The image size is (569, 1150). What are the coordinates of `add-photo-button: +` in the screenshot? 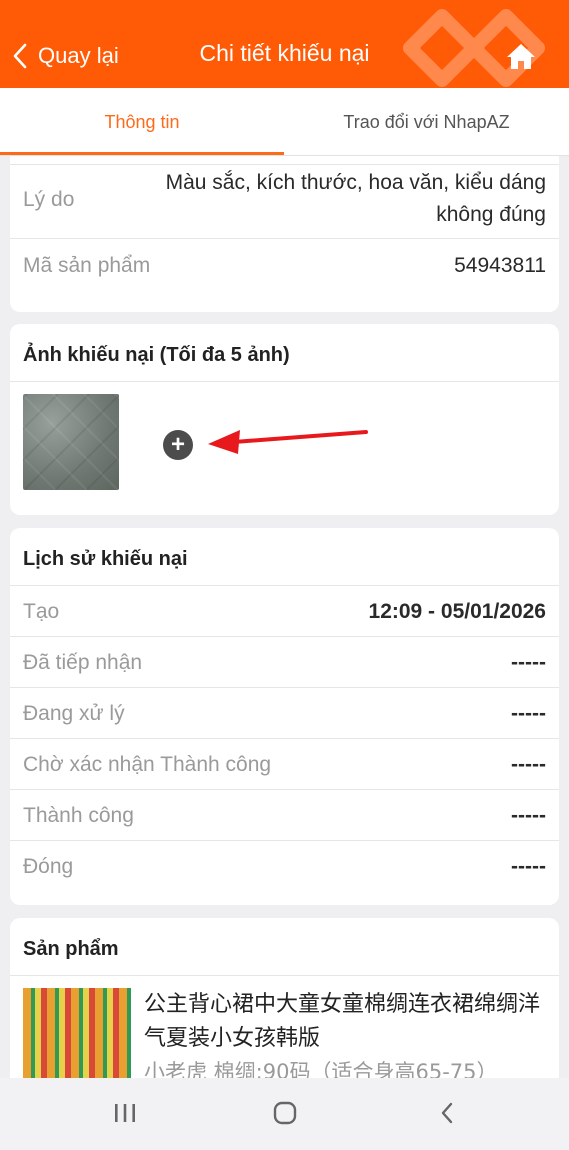 It's located at (178, 445).